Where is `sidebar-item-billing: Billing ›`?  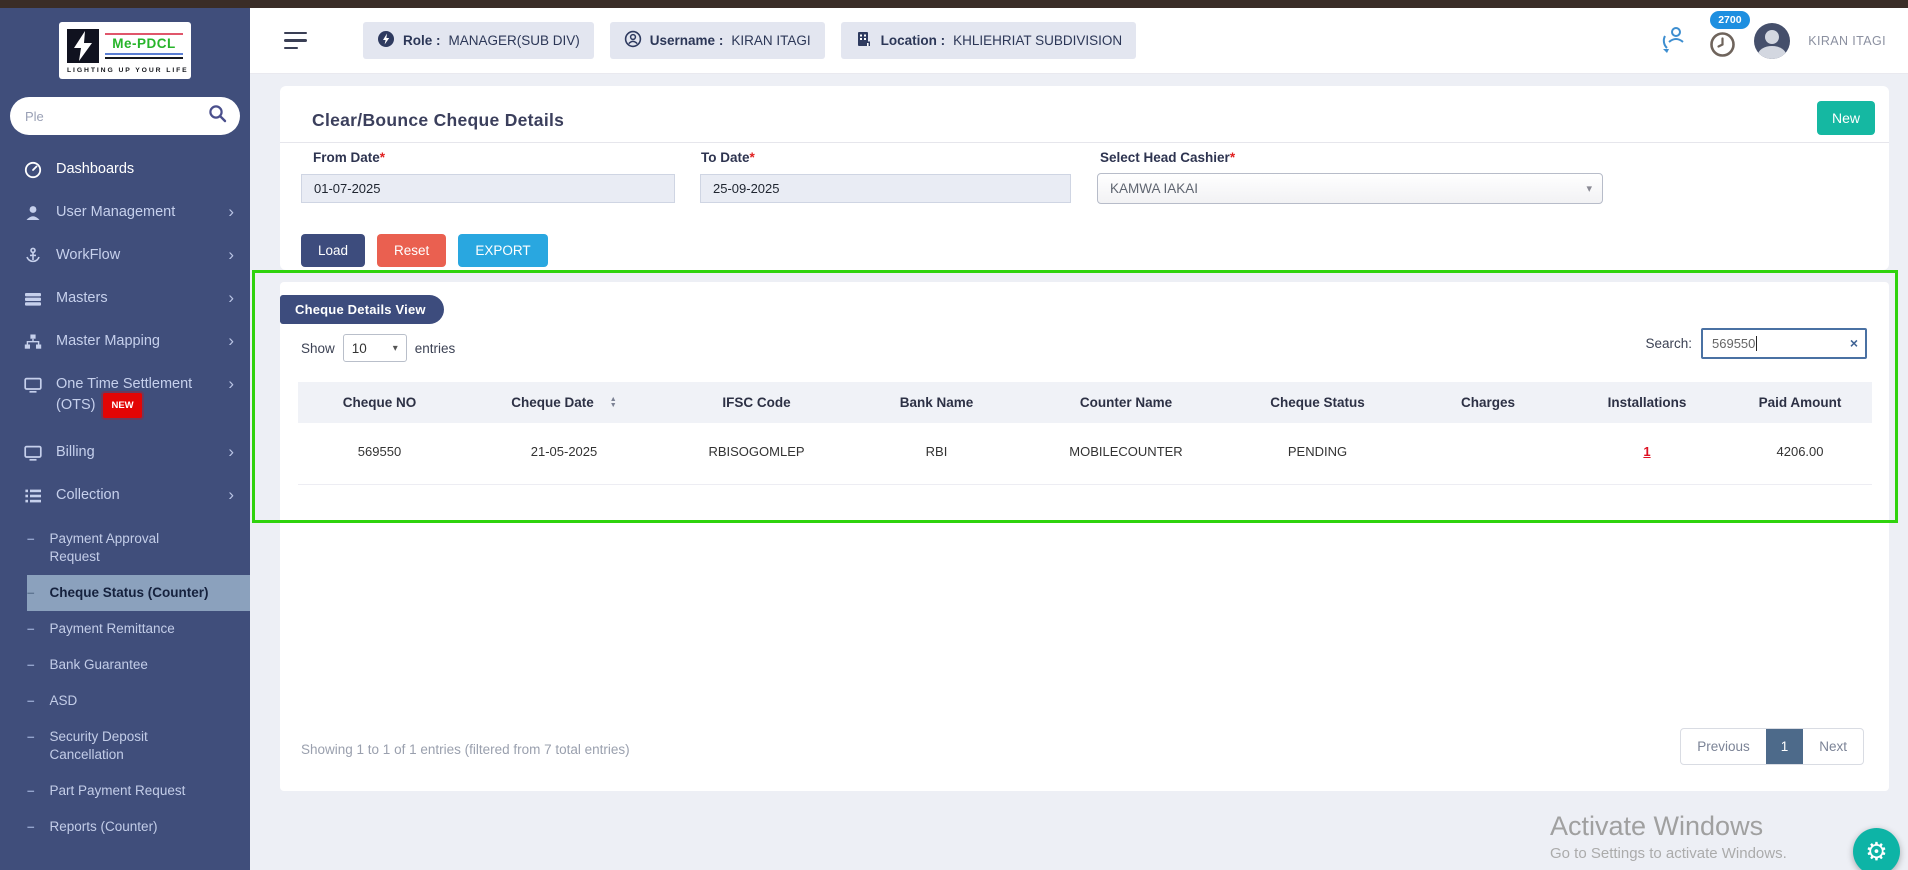
sidebar-item-billing: Billing › is located at coordinates (125, 452).